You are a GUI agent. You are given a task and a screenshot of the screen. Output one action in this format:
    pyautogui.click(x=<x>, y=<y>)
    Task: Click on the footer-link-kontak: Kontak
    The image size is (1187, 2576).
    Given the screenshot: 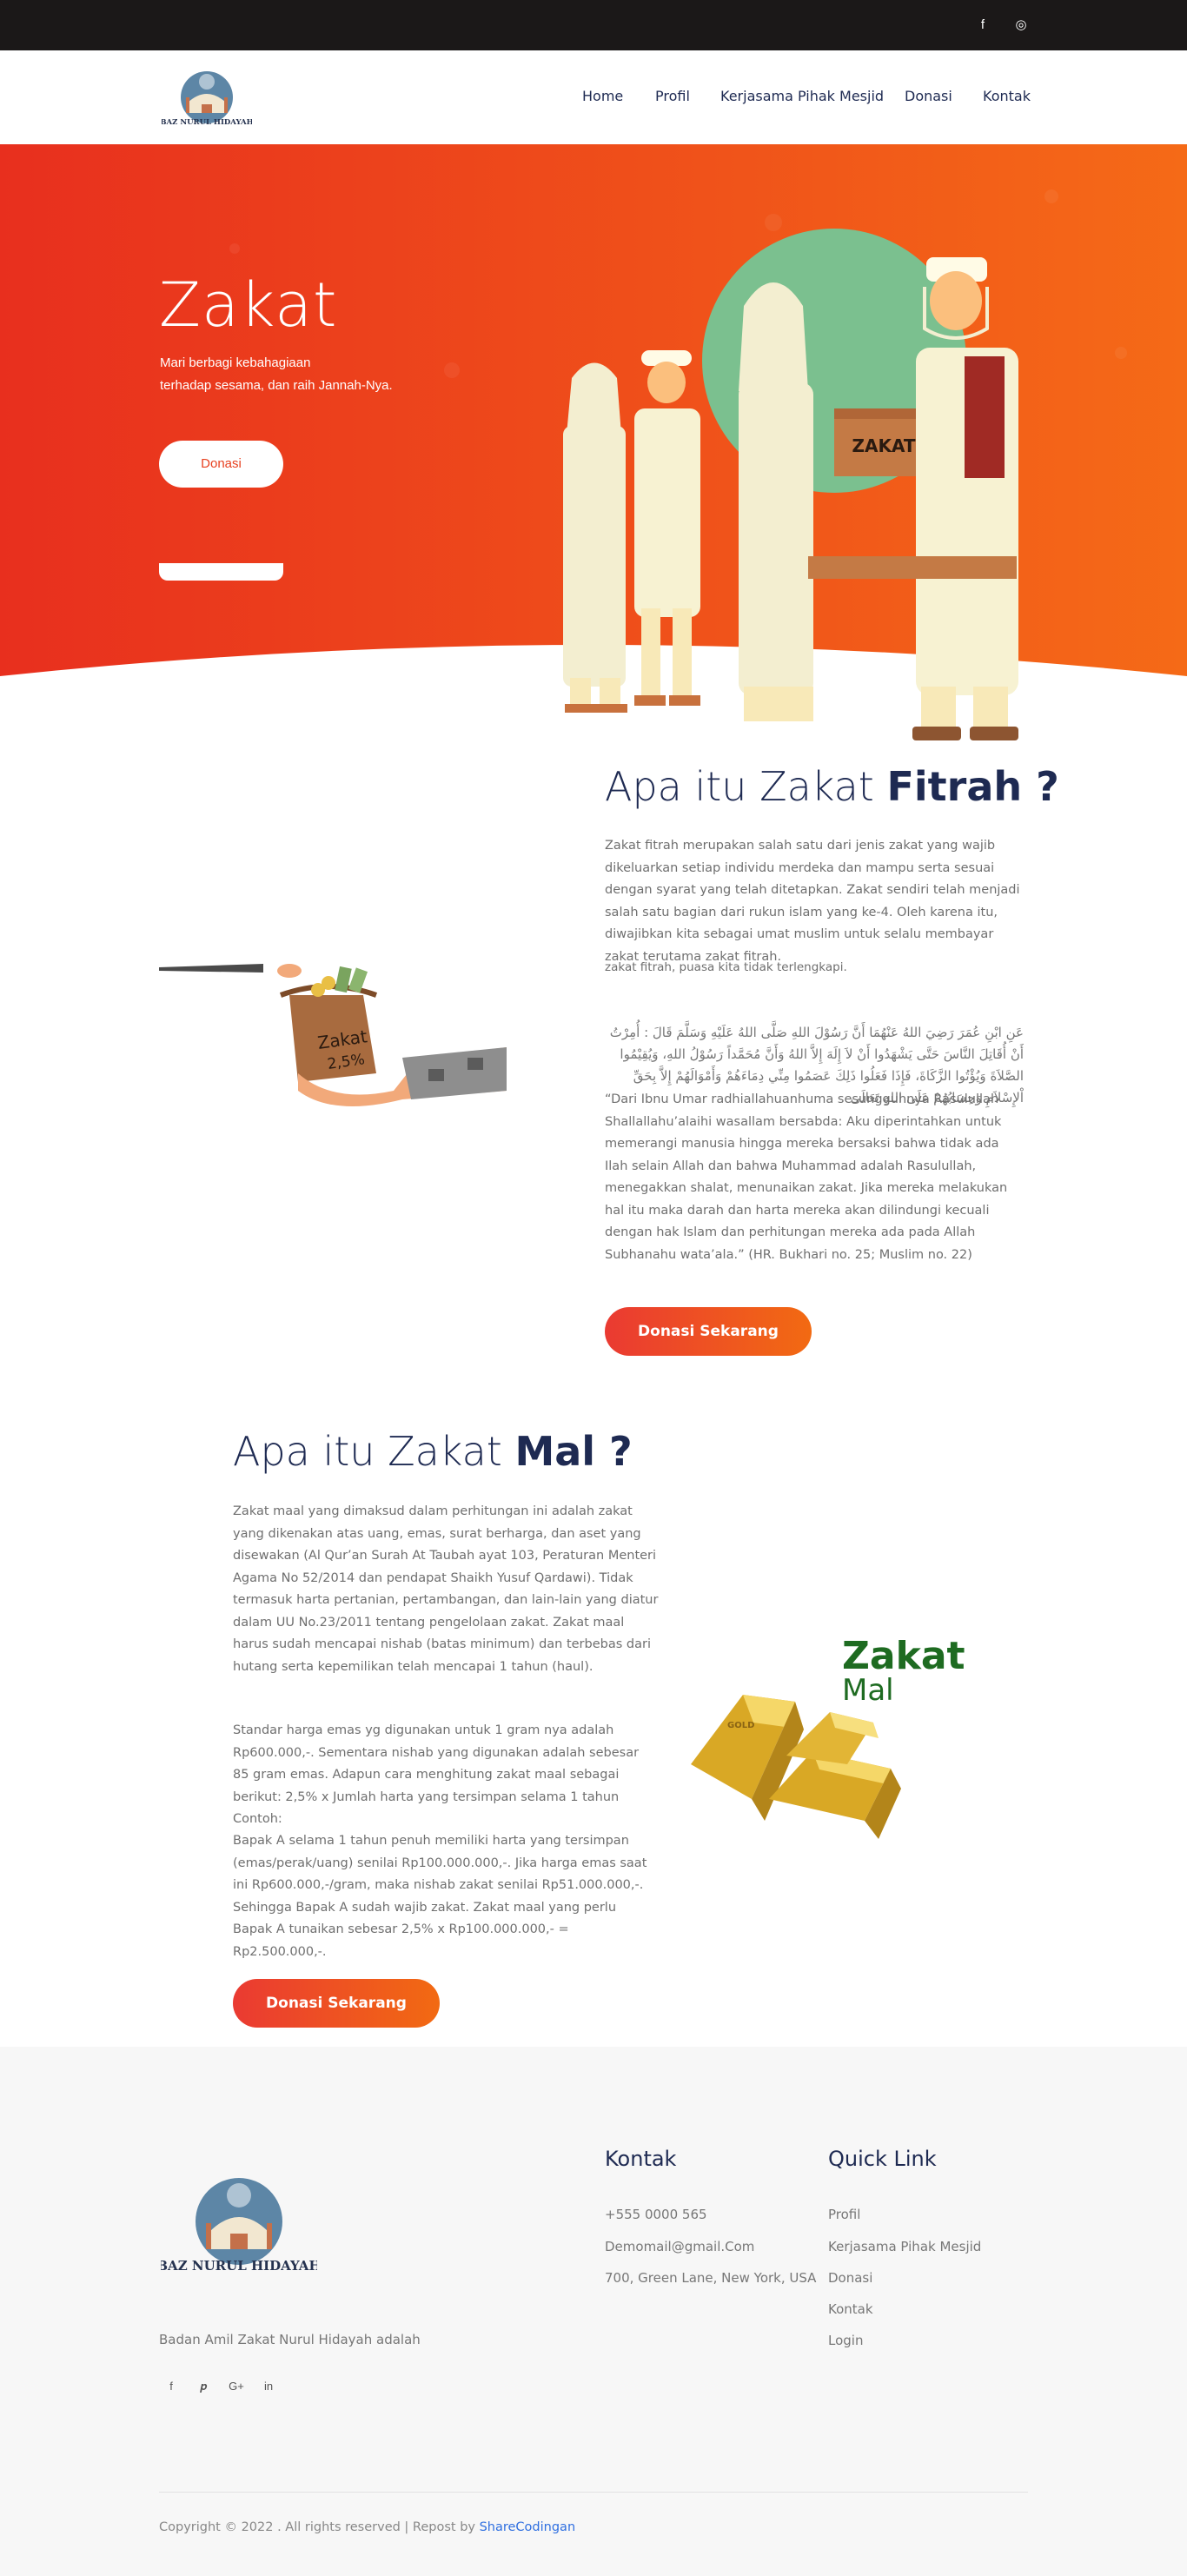 What is the action you would take?
    pyautogui.click(x=850, y=2309)
    